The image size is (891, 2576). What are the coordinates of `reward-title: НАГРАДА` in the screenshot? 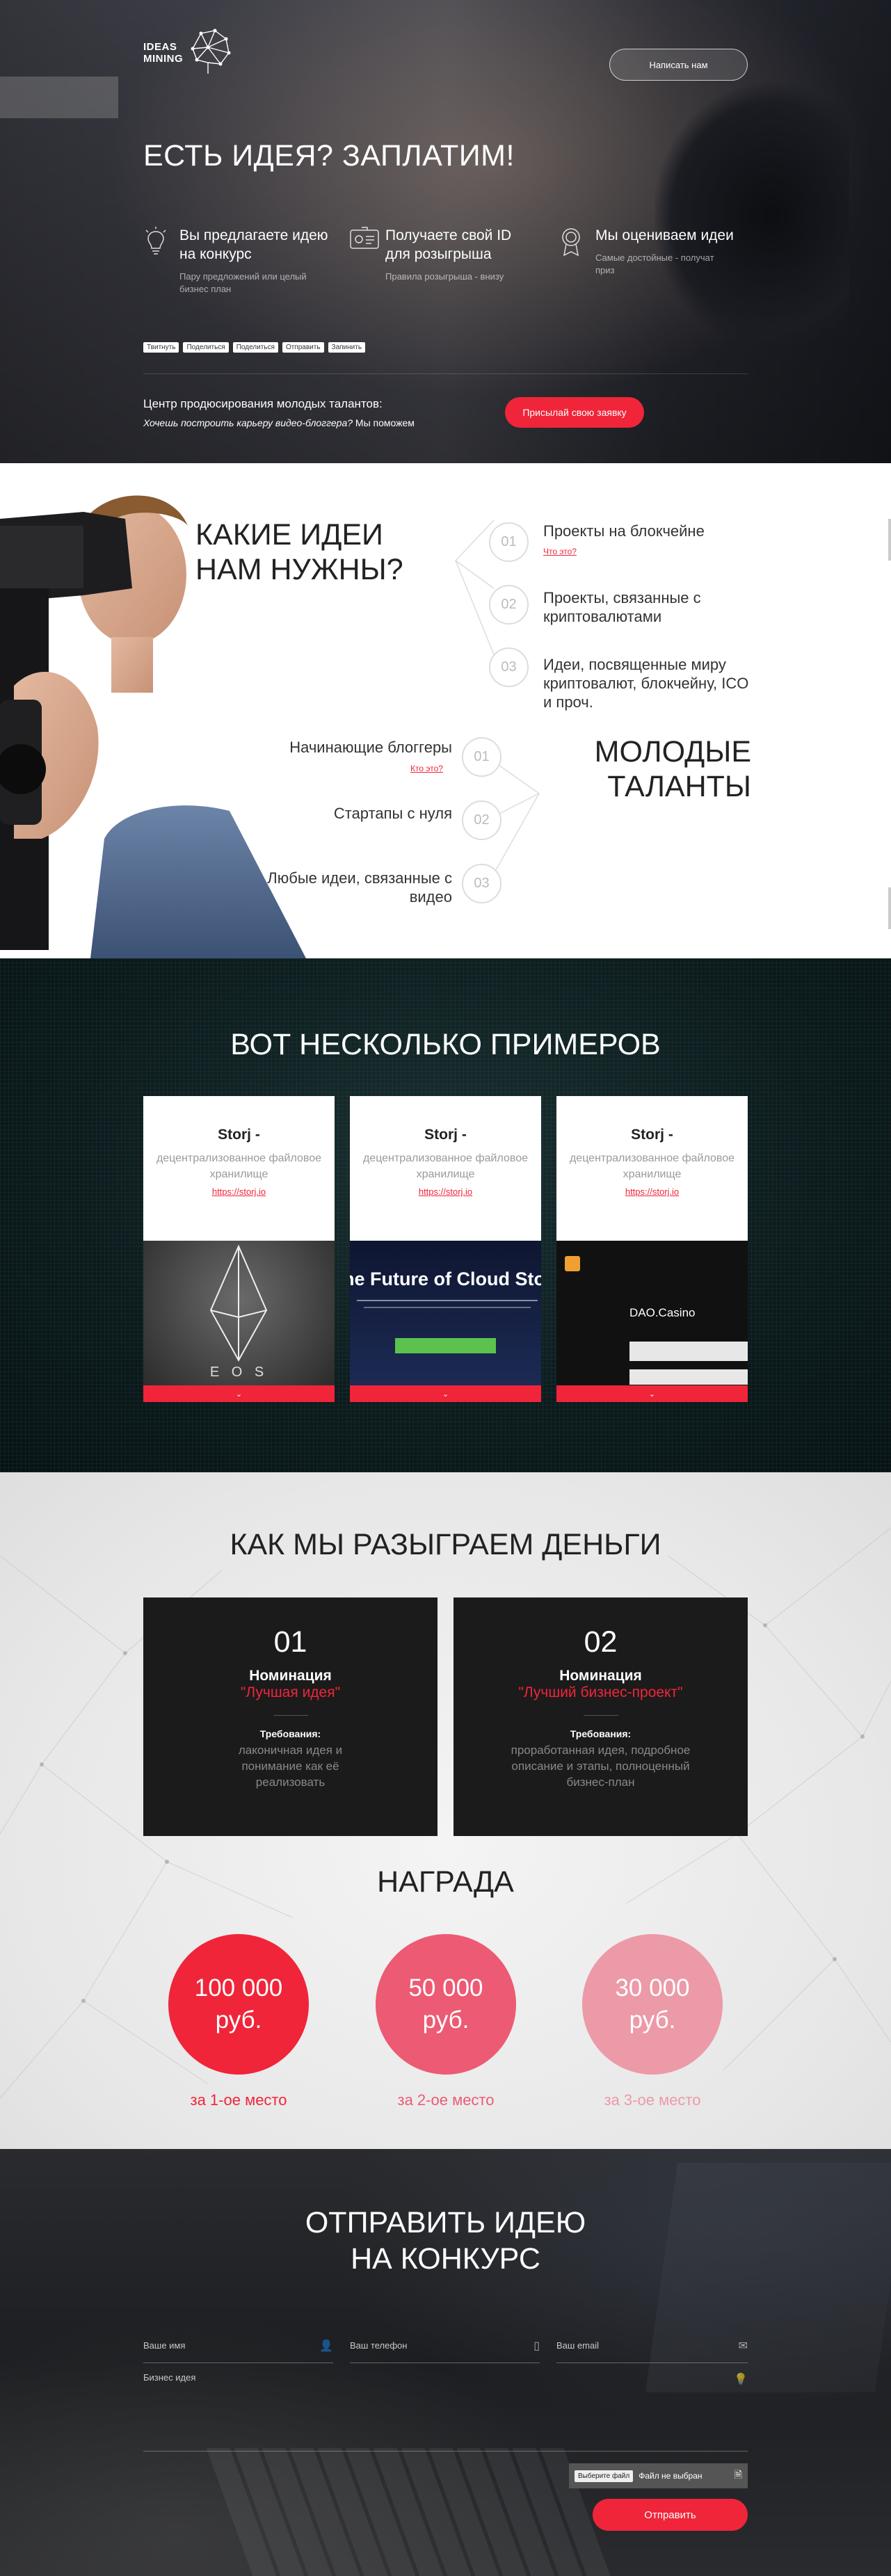 It's located at (445, 1882).